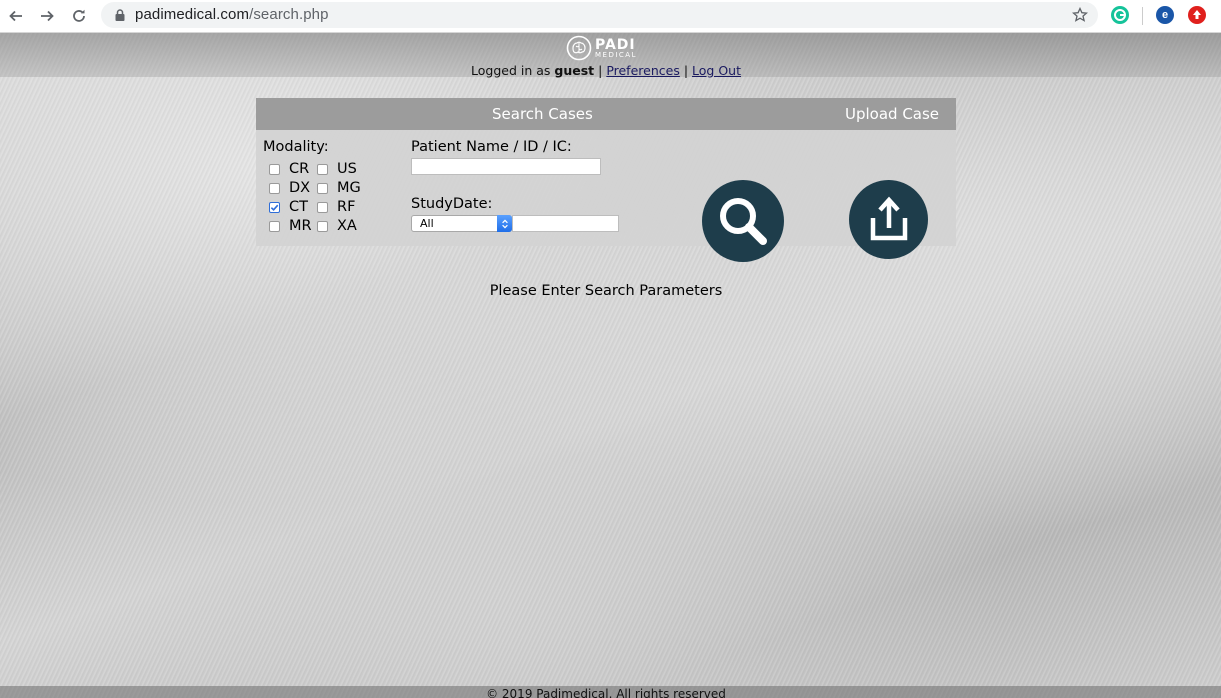  I want to click on modality-option-xa: XA, so click(340, 226).